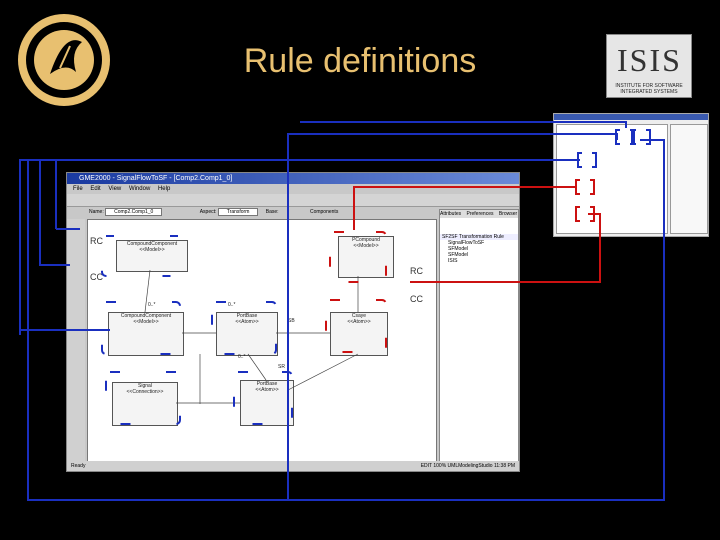 This screenshot has height=540, width=720. I want to click on secondary-window-thumbnail, so click(631, 175).